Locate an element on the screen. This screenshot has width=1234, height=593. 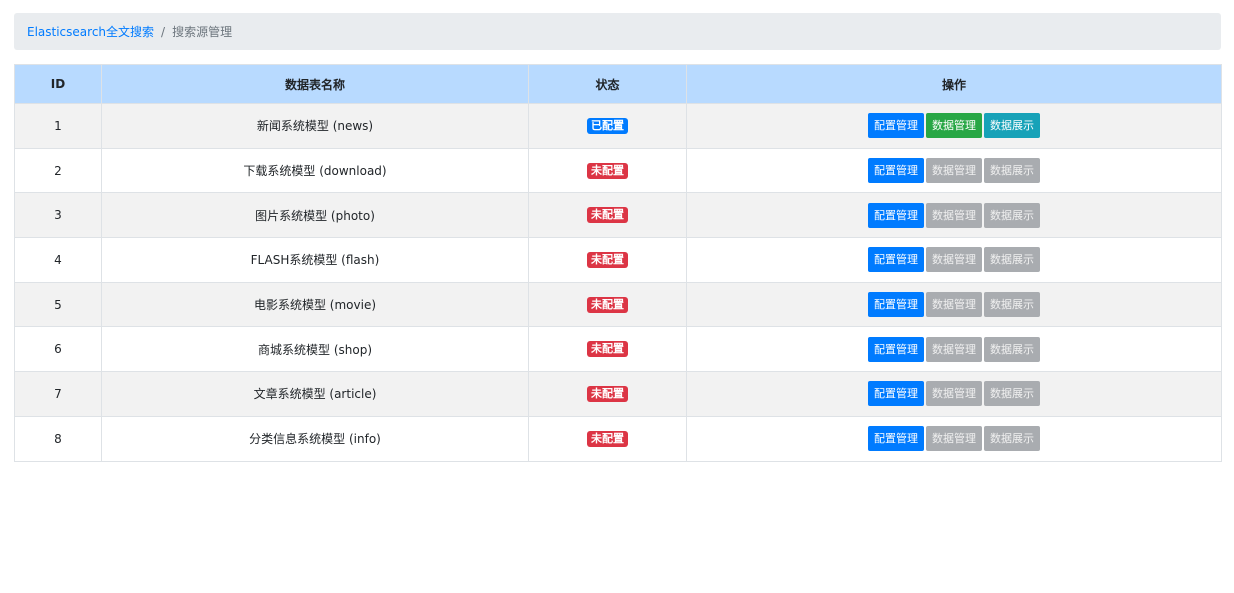
cell-id: 5 is located at coordinates (58, 304).